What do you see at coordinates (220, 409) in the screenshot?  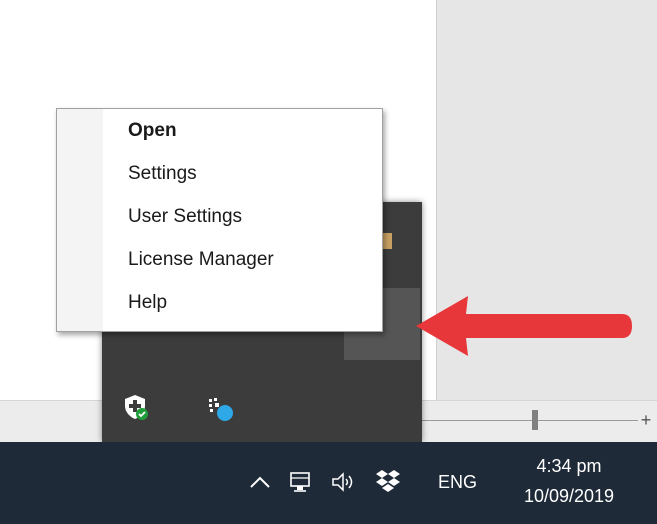 I see `app-gear-badge-icon` at bounding box center [220, 409].